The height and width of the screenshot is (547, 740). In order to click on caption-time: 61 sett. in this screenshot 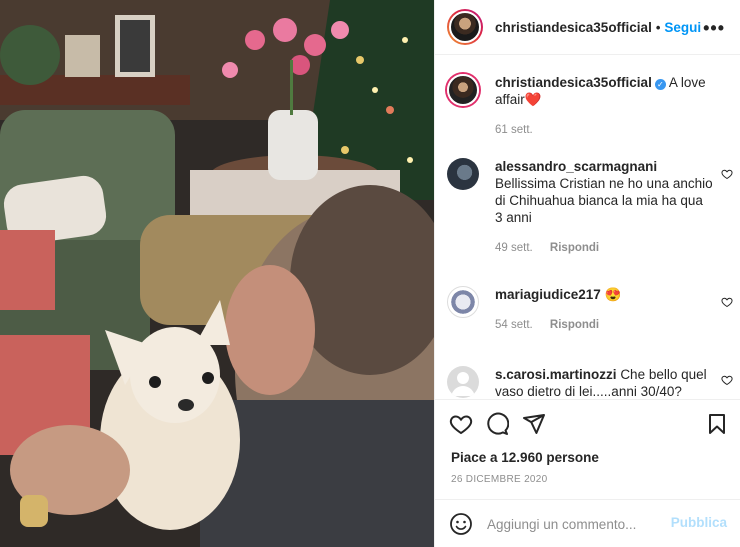, I will do `click(514, 130)`.